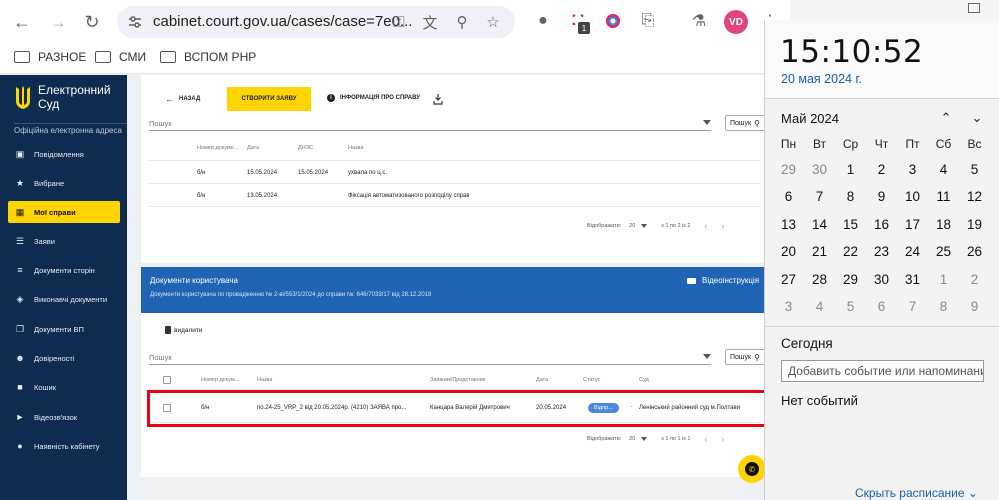 This screenshot has height=500, width=999. Describe the element at coordinates (182, 99) in the screenshot. I see `back-button: ← НАЗАД` at that location.